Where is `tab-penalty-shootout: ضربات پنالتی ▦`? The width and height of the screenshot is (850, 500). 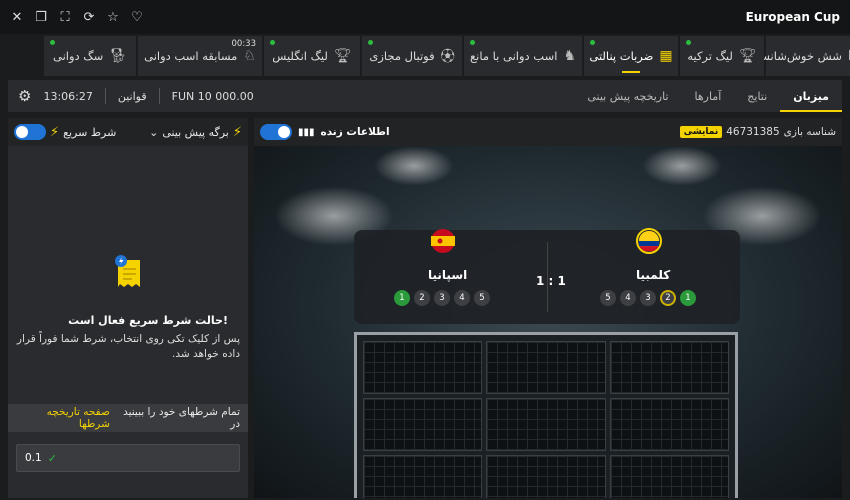 tab-penalty-shootout: ضربات پنالتی ▦ is located at coordinates (631, 56).